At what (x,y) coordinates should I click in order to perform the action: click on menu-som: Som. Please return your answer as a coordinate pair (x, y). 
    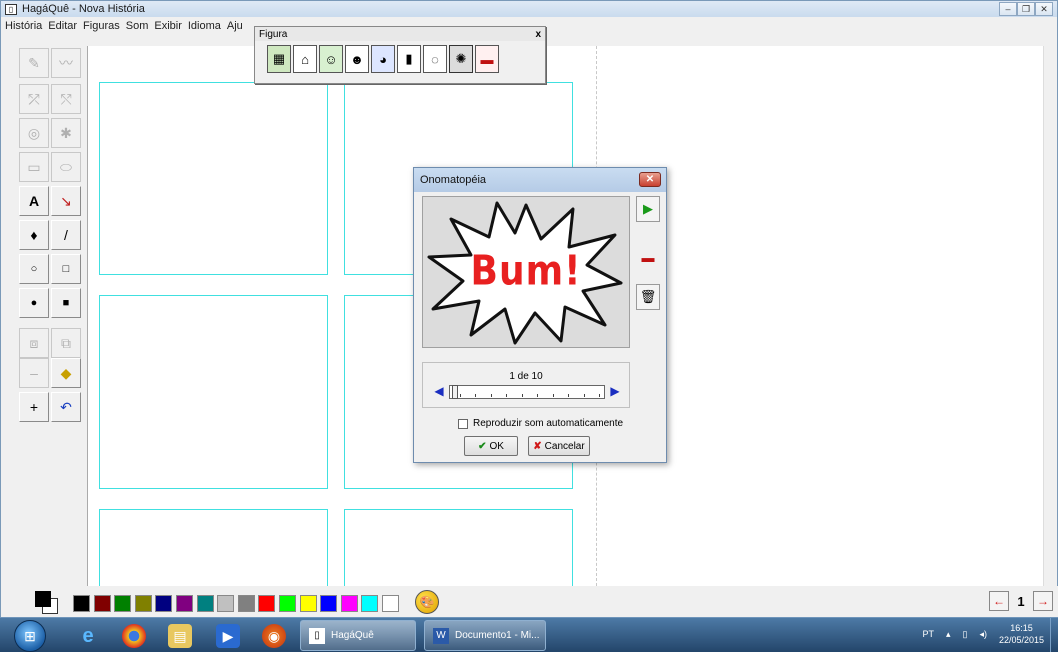
    Looking at the image, I should click on (137, 26).